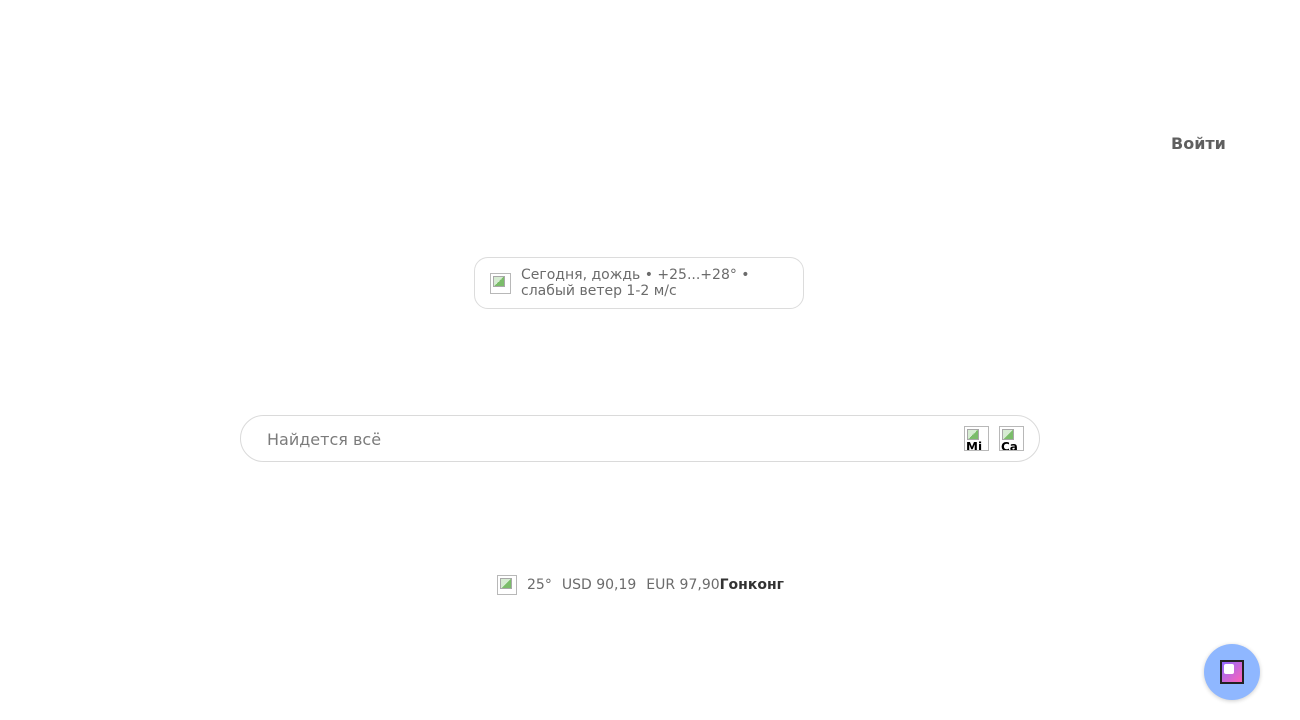  I want to click on alice-assistant-button, so click(1232, 672).